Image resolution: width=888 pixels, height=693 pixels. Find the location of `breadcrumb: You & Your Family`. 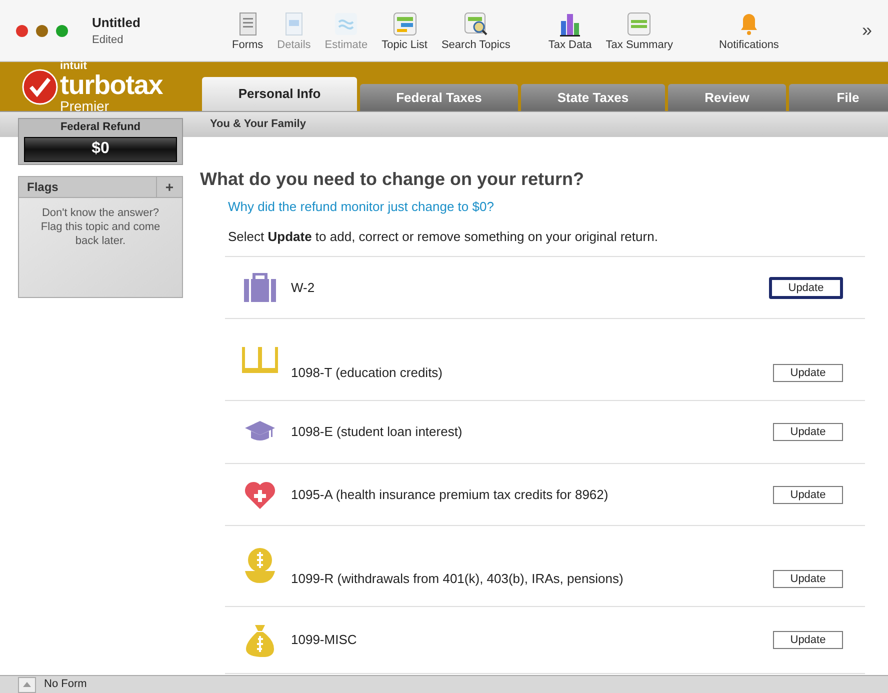

breadcrumb: You & Your Family is located at coordinates (258, 124).